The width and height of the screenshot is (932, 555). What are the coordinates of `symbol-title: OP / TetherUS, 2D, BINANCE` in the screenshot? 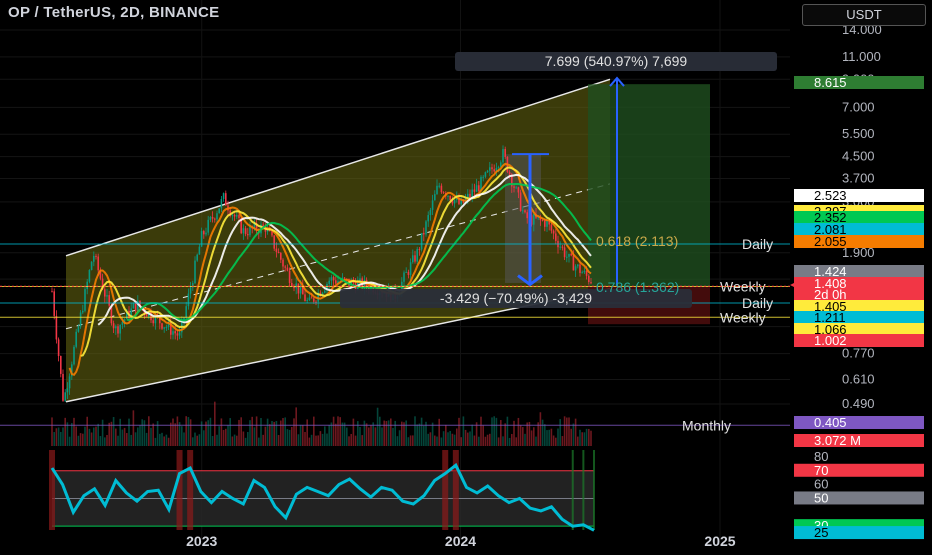 It's located at (113, 12).